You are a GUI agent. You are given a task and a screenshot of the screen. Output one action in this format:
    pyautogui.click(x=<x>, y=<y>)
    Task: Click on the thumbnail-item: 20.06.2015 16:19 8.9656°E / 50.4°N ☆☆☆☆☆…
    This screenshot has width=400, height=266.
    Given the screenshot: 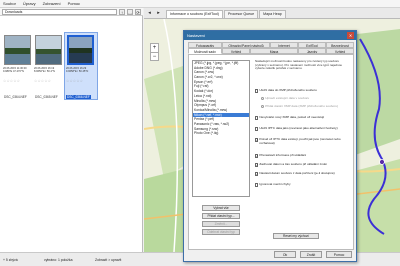 What is the action you would take?
    pyautogui.click(x=48, y=70)
    